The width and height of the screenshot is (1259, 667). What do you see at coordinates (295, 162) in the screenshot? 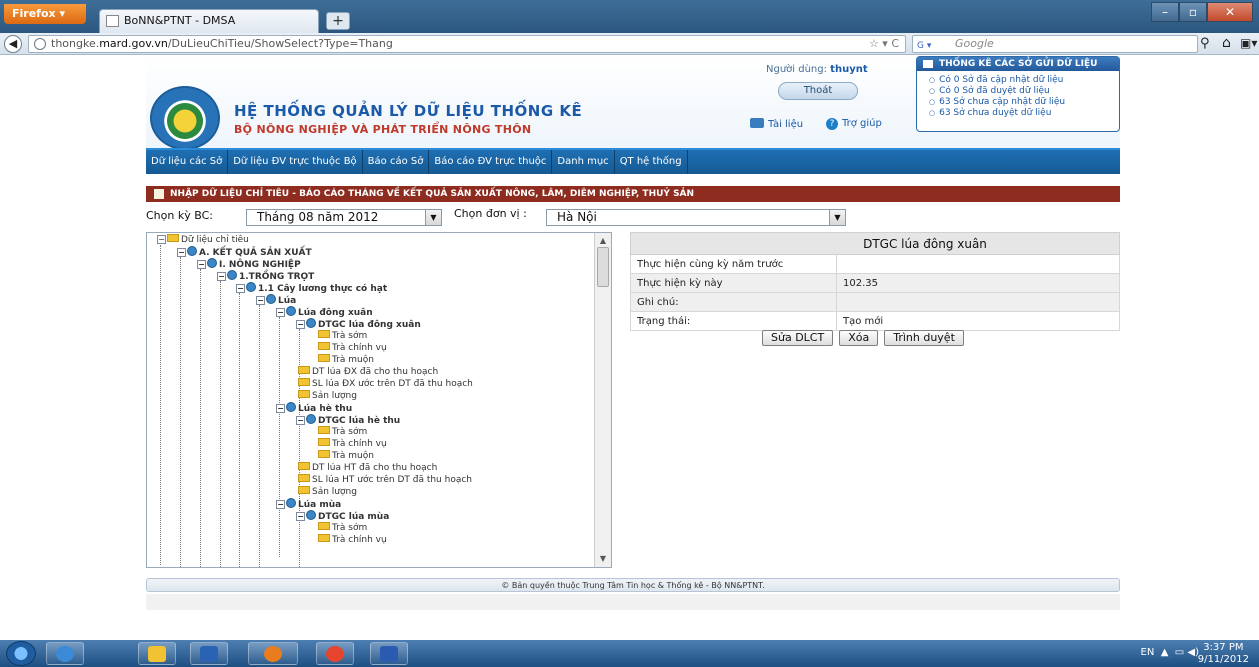
I see `menu-item-unit-data: Dữ liệu ĐV trực thuộc Bộ` at bounding box center [295, 162].